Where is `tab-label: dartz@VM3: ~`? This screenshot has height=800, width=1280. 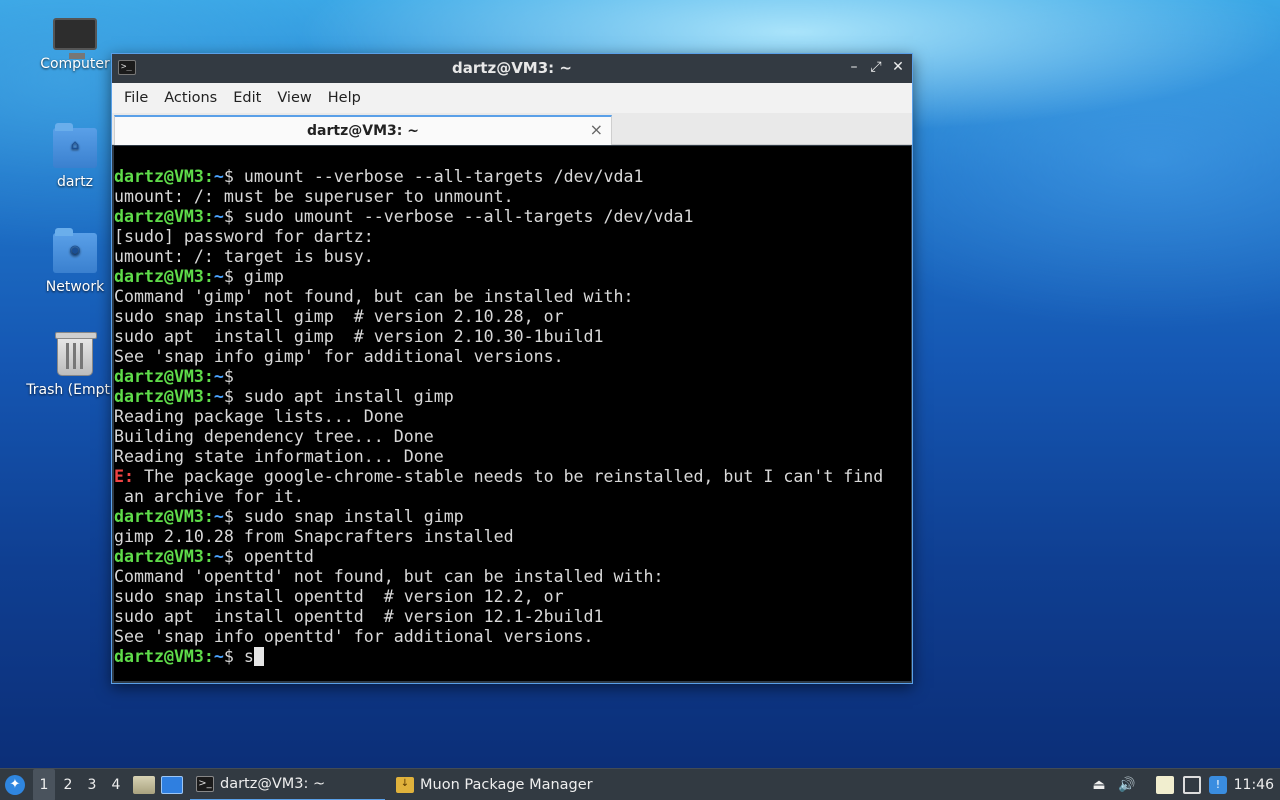
tab-label: dartz@VM3: ~ is located at coordinates (363, 131).